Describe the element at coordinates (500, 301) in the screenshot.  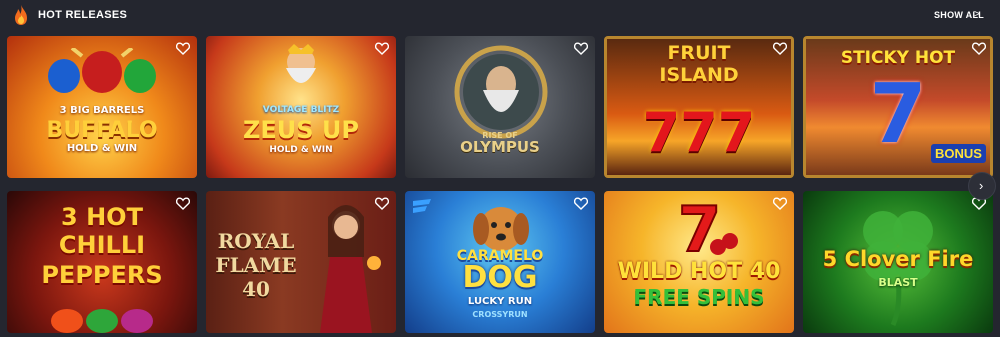
I see `game-title-line: LUCKY RUN` at that location.